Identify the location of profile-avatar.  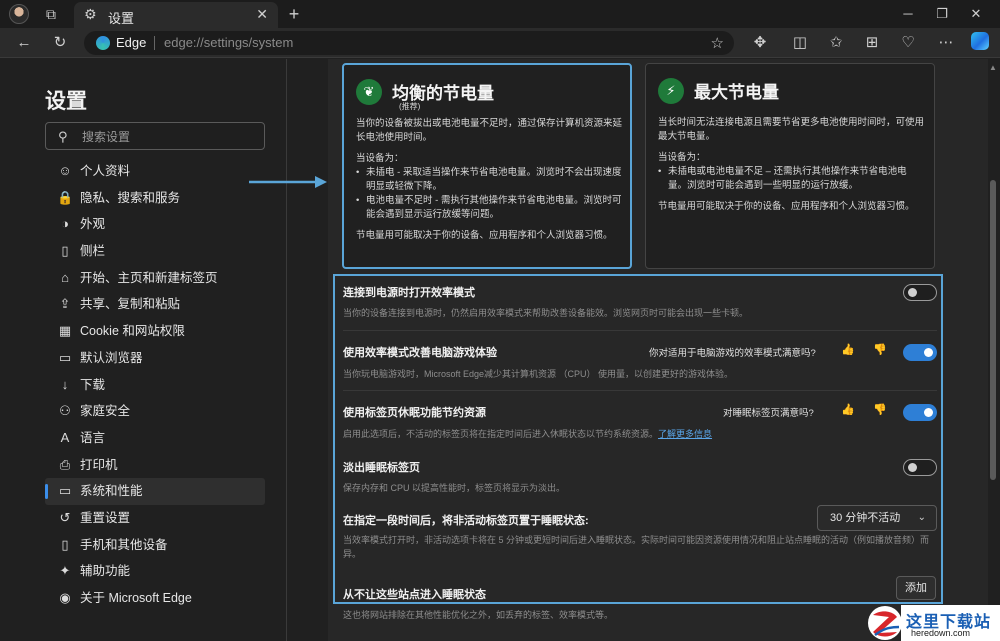
(19, 14).